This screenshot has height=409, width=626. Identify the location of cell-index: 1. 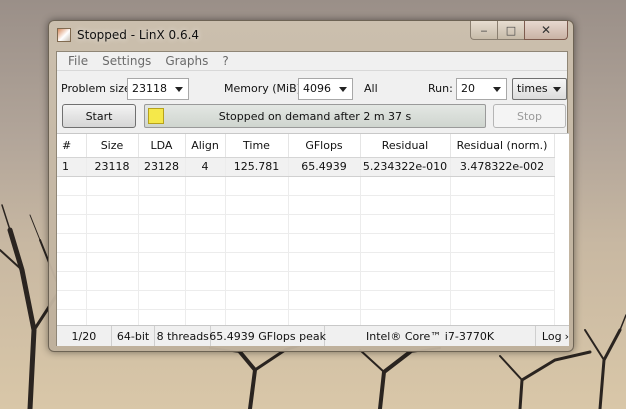
(72, 167).